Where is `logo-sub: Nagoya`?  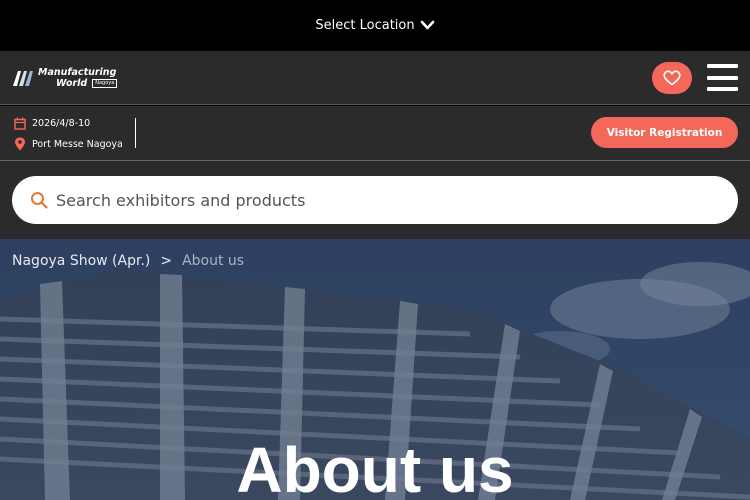
logo-sub: Nagoya is located at coordinates (105, 83).